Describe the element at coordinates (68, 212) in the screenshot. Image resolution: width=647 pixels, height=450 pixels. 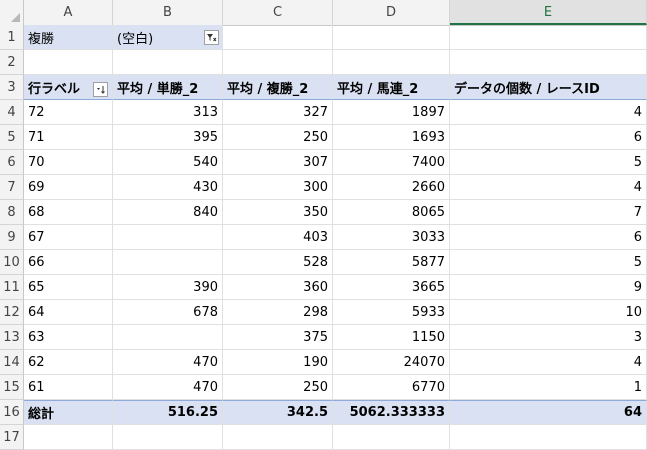
I see `row-label: 68` at that location.